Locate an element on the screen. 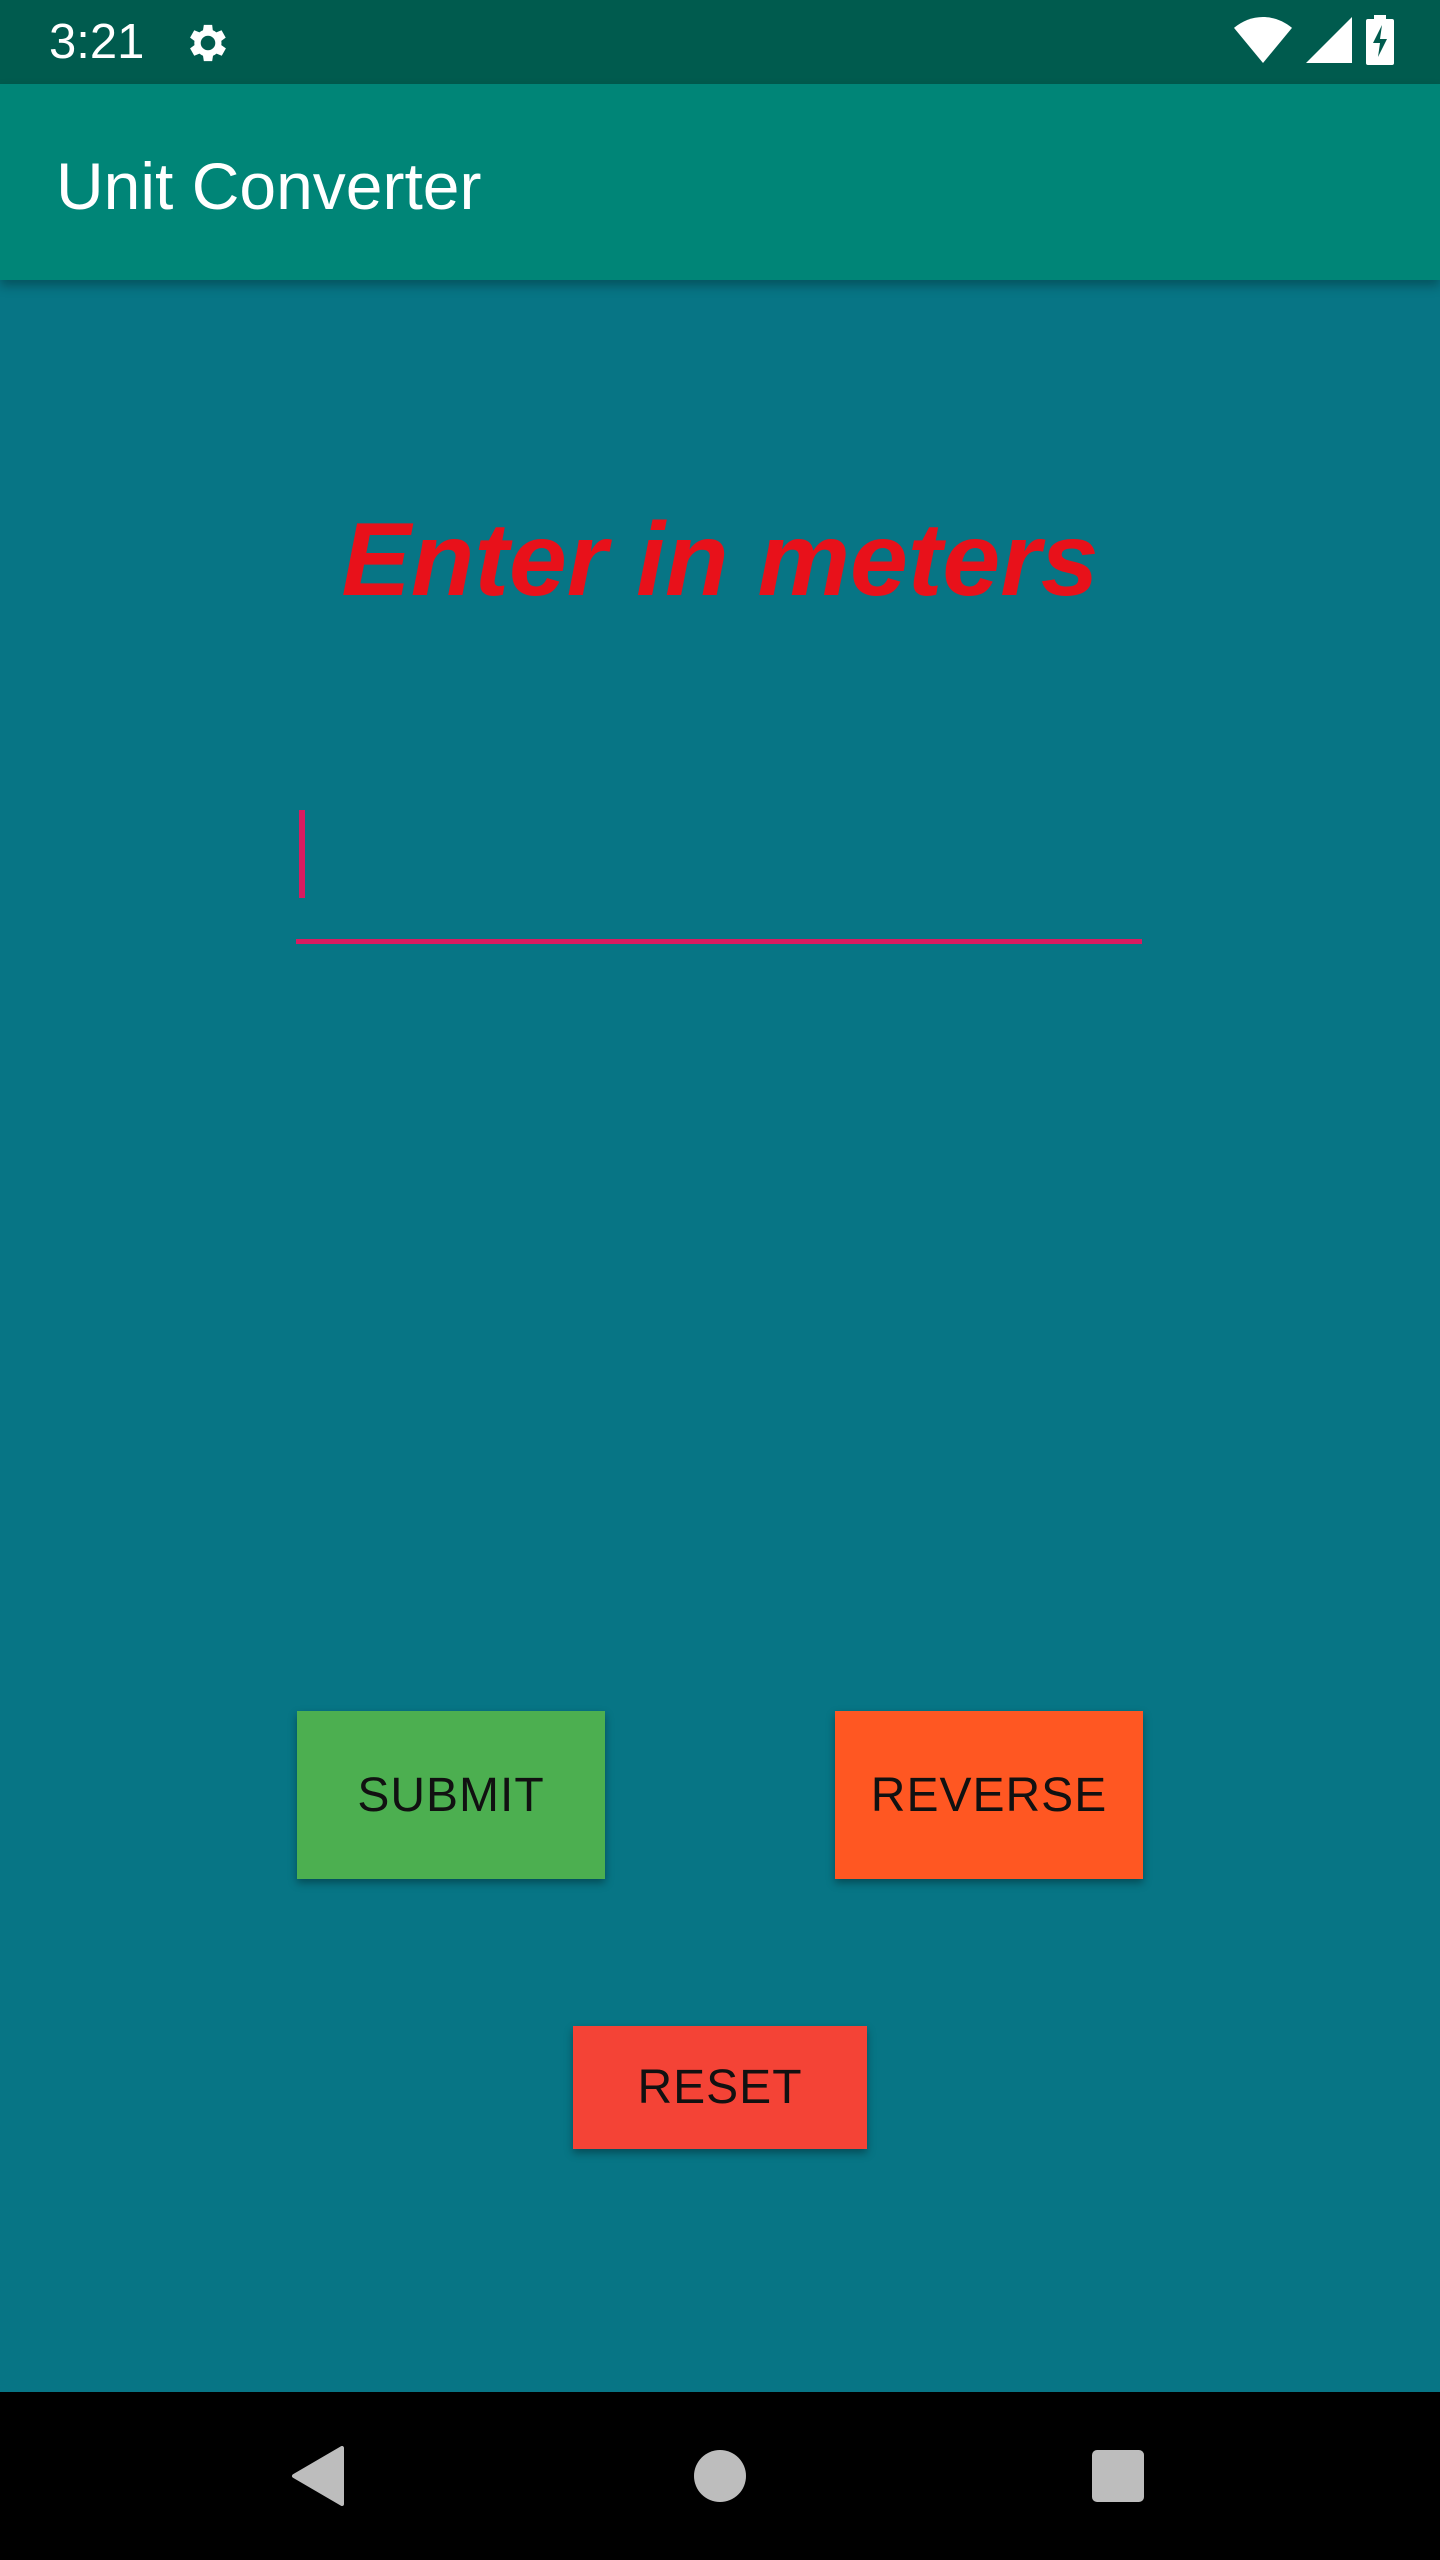  wifi-icon is located at coordinates (1263, 42).